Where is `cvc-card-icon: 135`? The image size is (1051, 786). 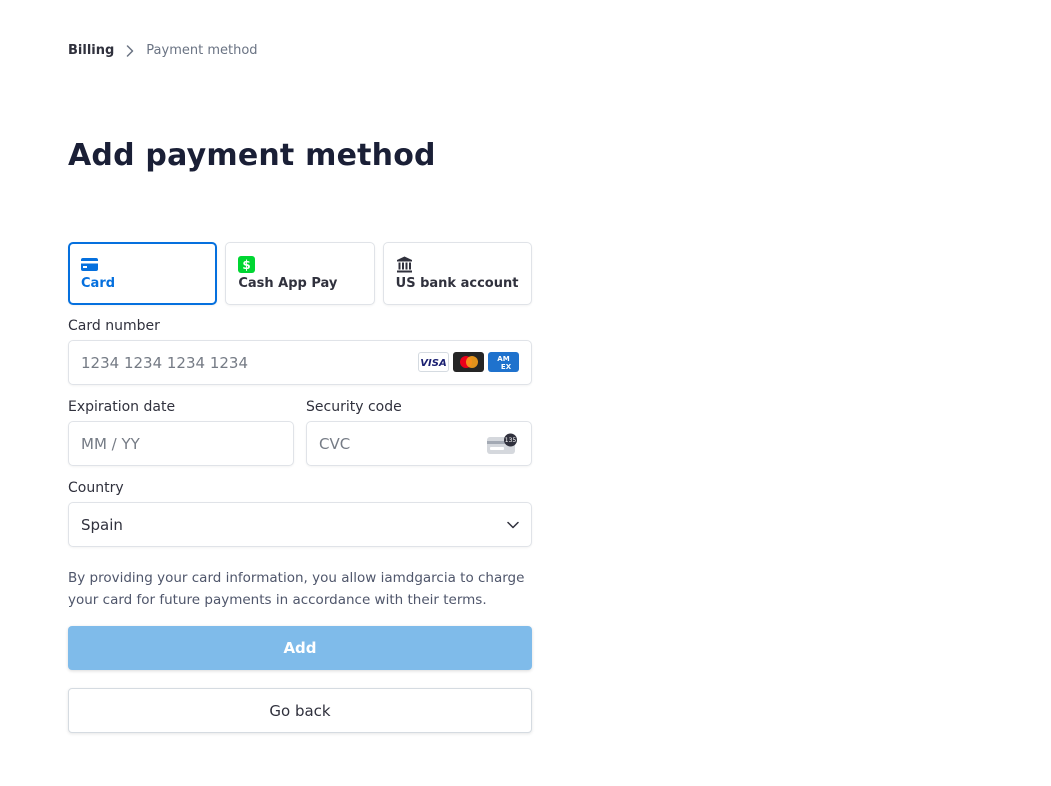
cvc-card-icon: 135 is located at coordinates (503, 446).